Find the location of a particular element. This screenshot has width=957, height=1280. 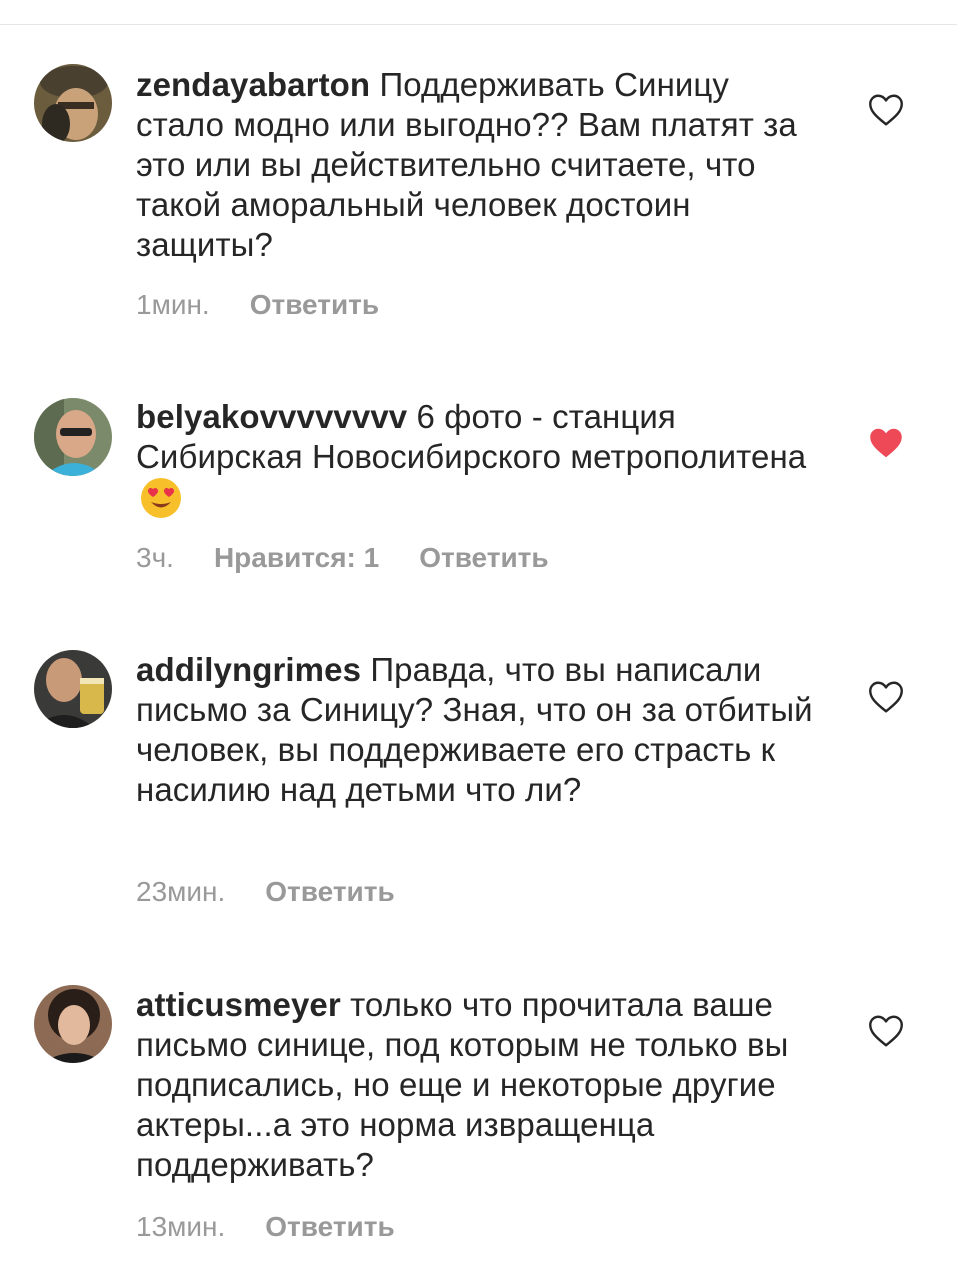

comment-time: 1мин. is located at coordinates (173, 304).